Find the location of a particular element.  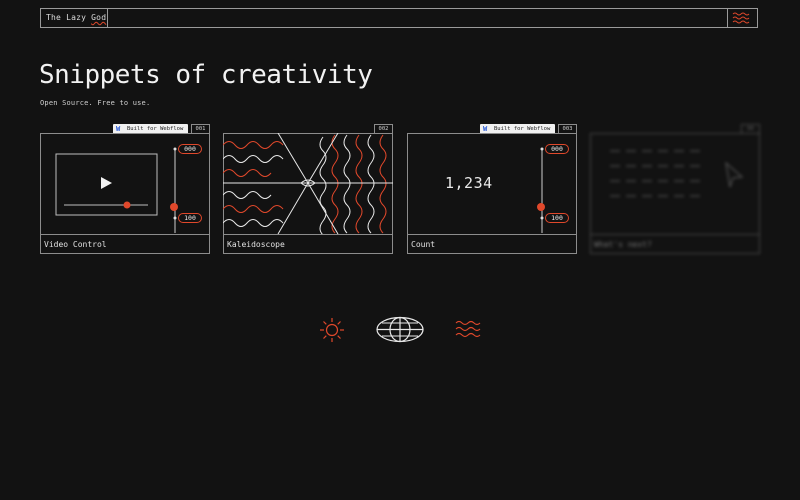

card-label: What's next? is located at coordinates (675, 244).